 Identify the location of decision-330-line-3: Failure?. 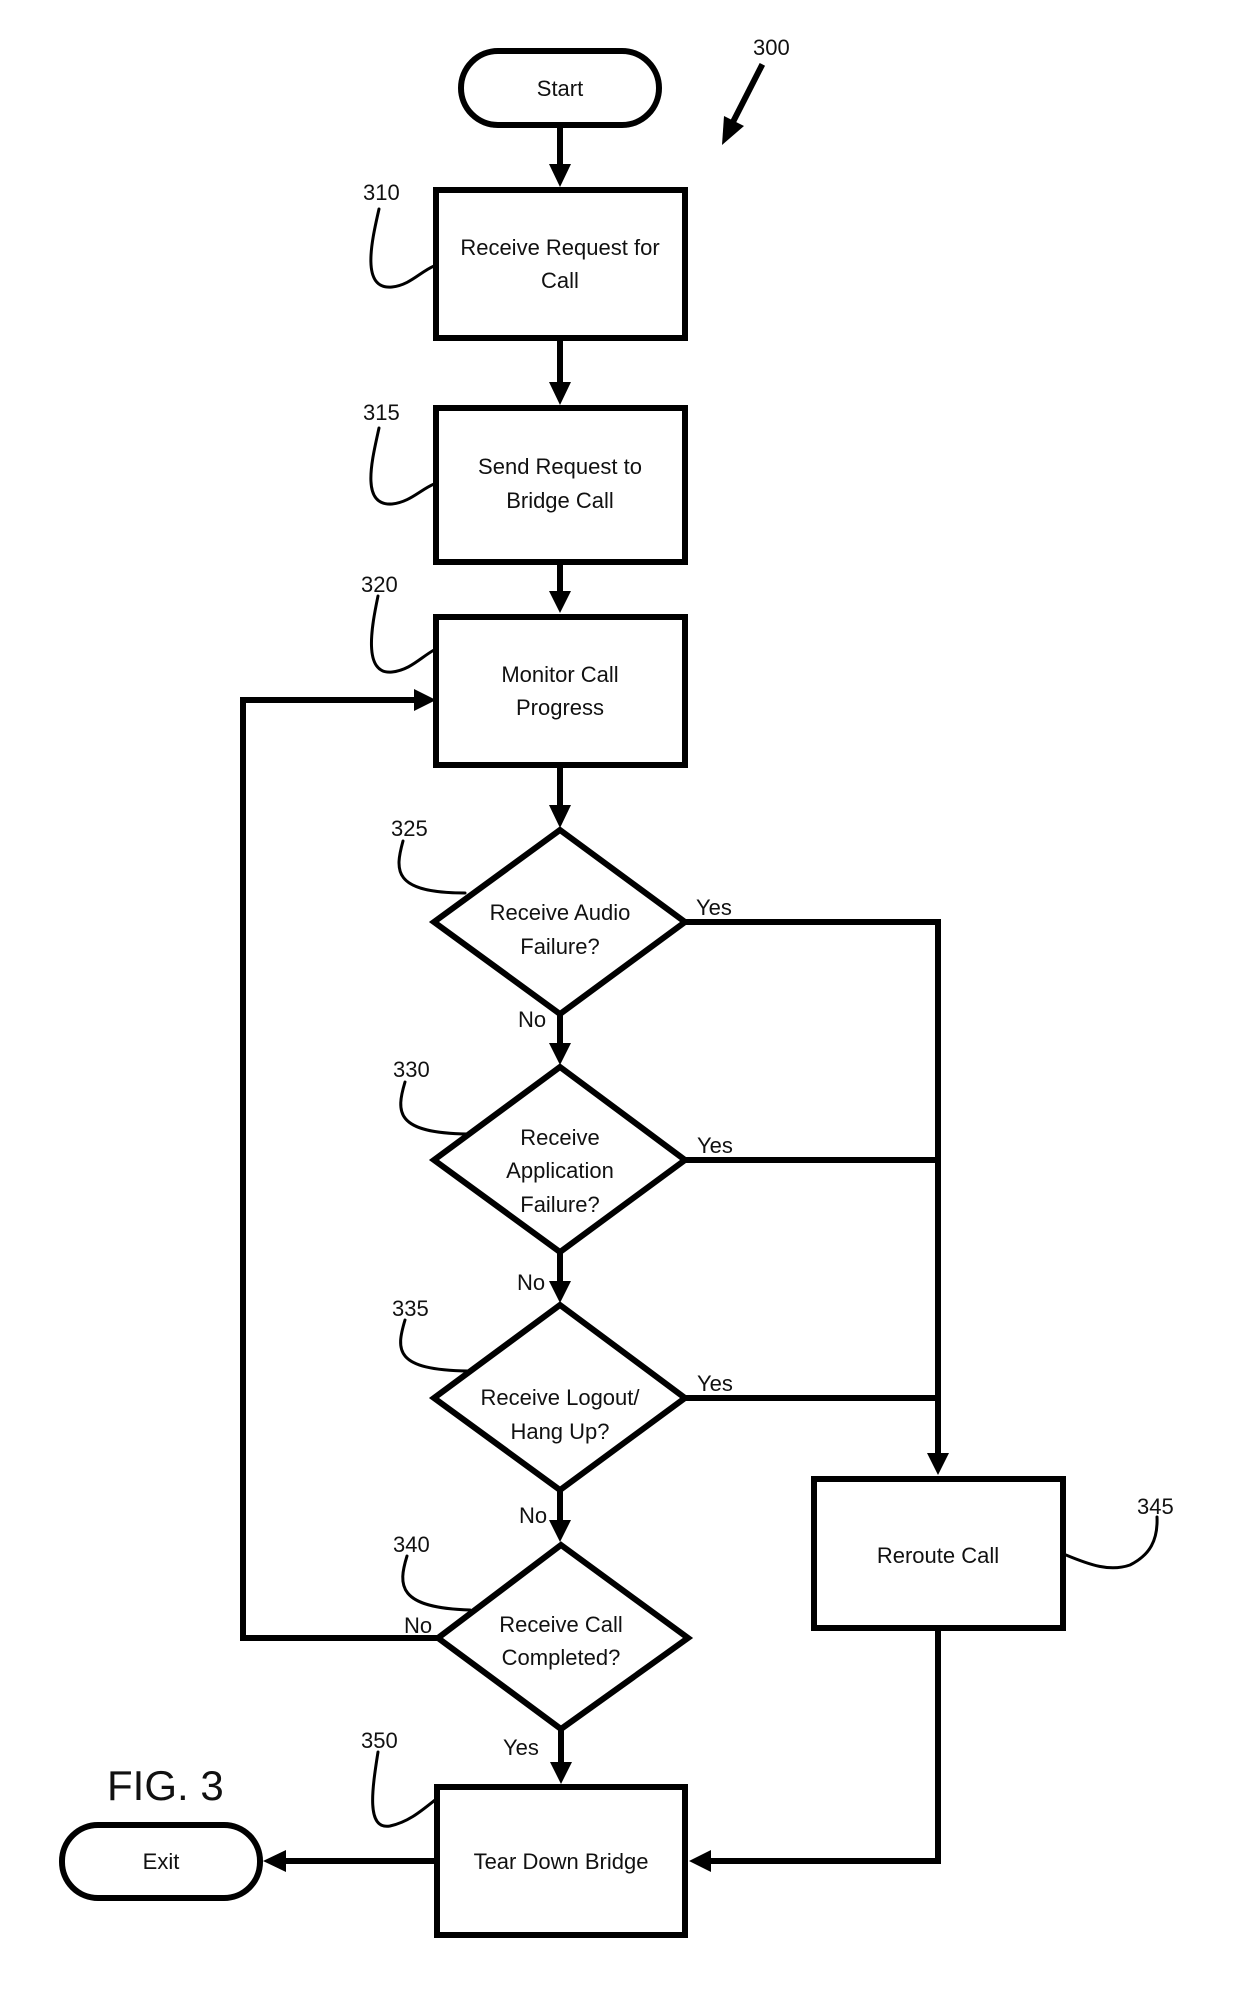
(559, 1204).